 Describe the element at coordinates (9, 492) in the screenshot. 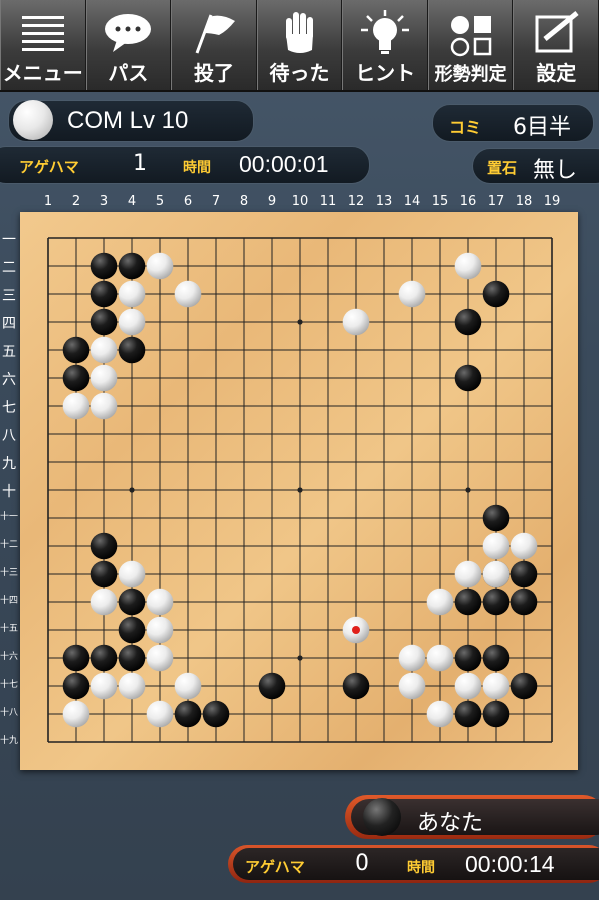

I see `row-label: 十` at that location.